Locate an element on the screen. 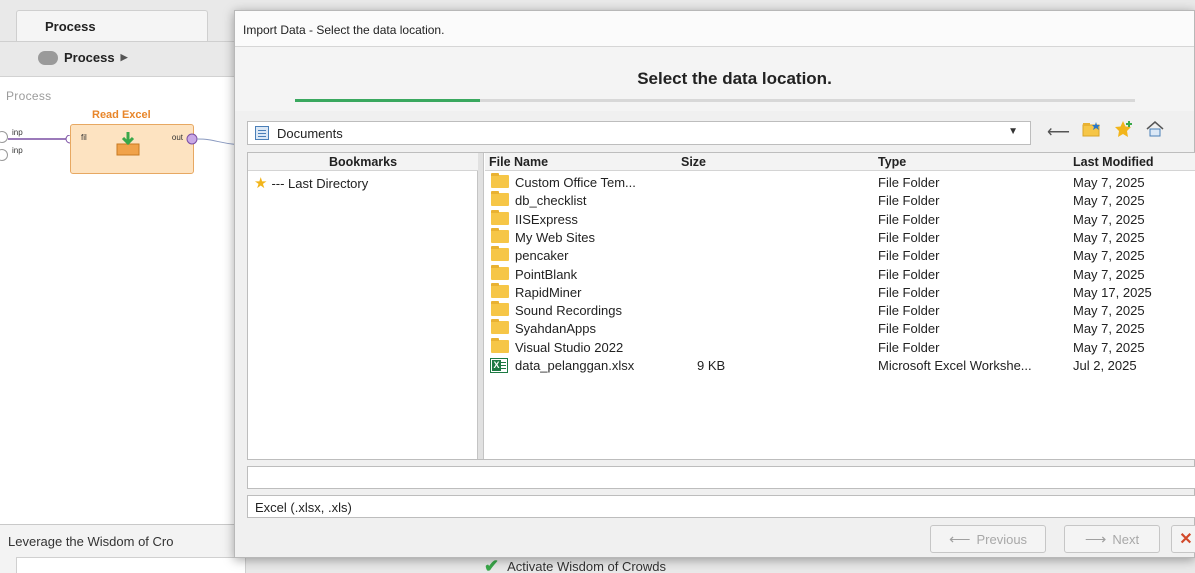 This screenshot has height=573, width=1195. bookmarks-header: Bookmarks is located at coordinates (363, 162).